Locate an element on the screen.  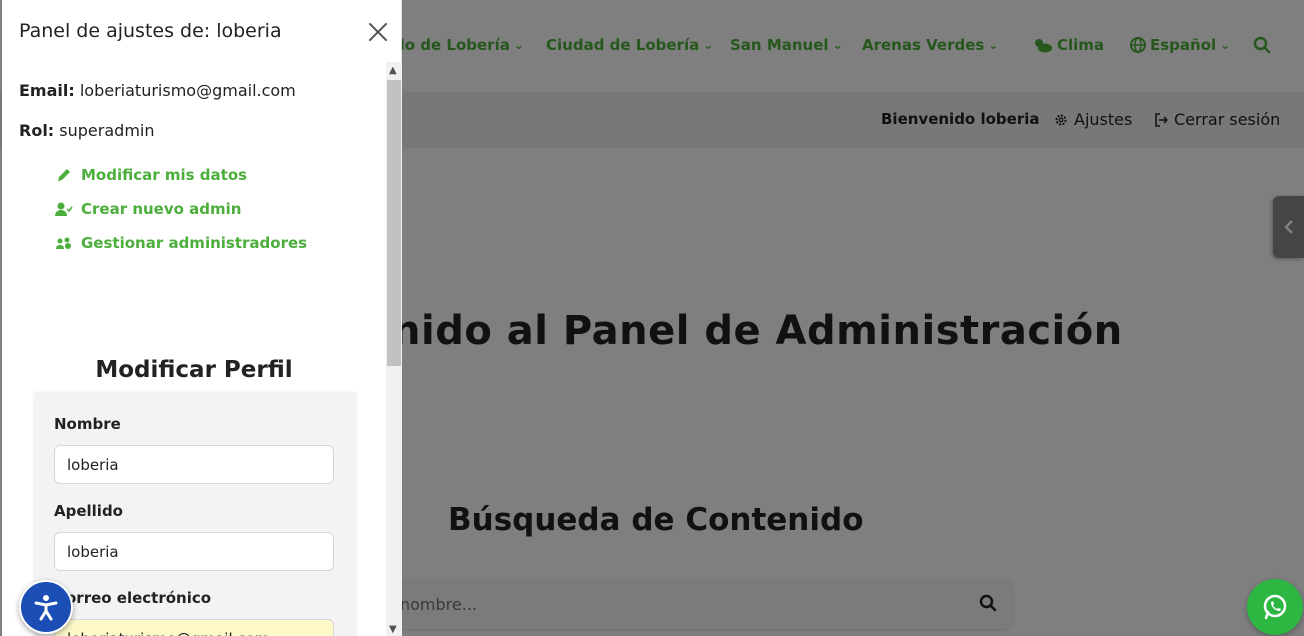
accessibility-button is located at coordinates (46, 607).